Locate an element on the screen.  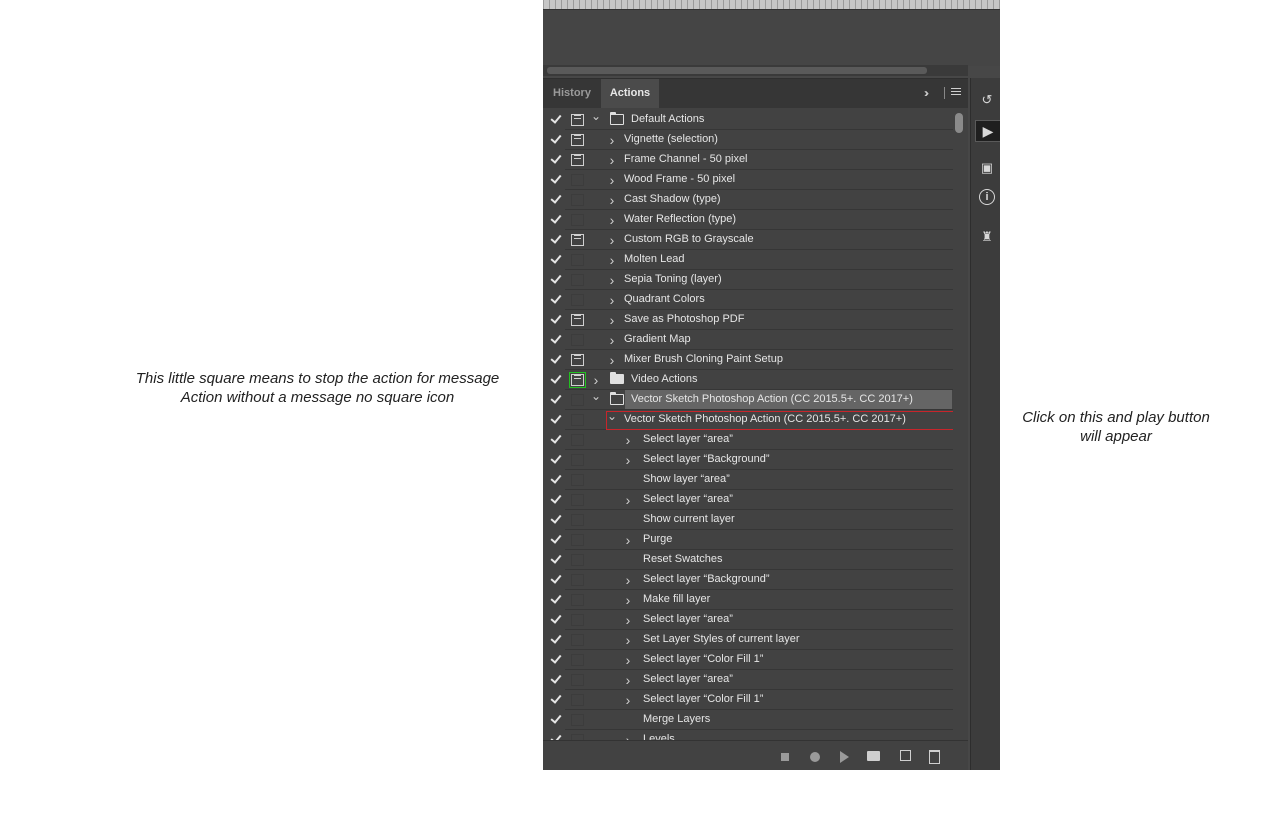
action-step-row: Show current layer is located at coordinates (748, 520).